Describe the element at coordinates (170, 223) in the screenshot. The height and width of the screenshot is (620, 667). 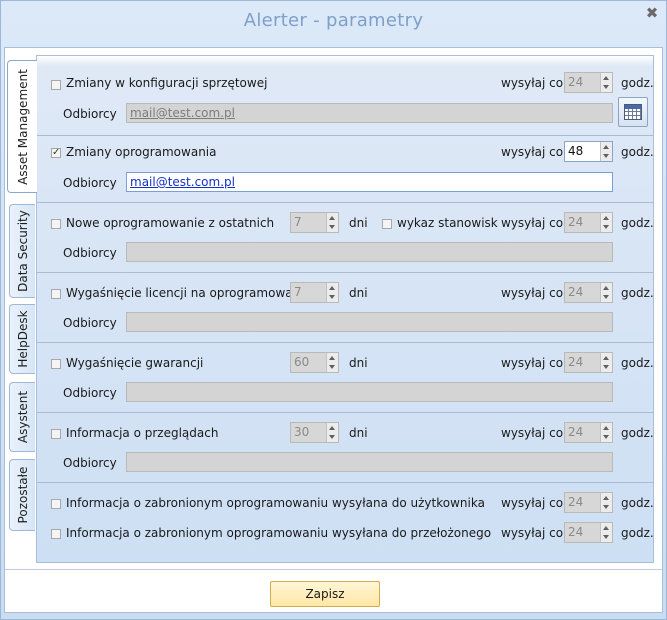
I see `section-label: Nowe oprogramowanie z ostatnich` at that location.